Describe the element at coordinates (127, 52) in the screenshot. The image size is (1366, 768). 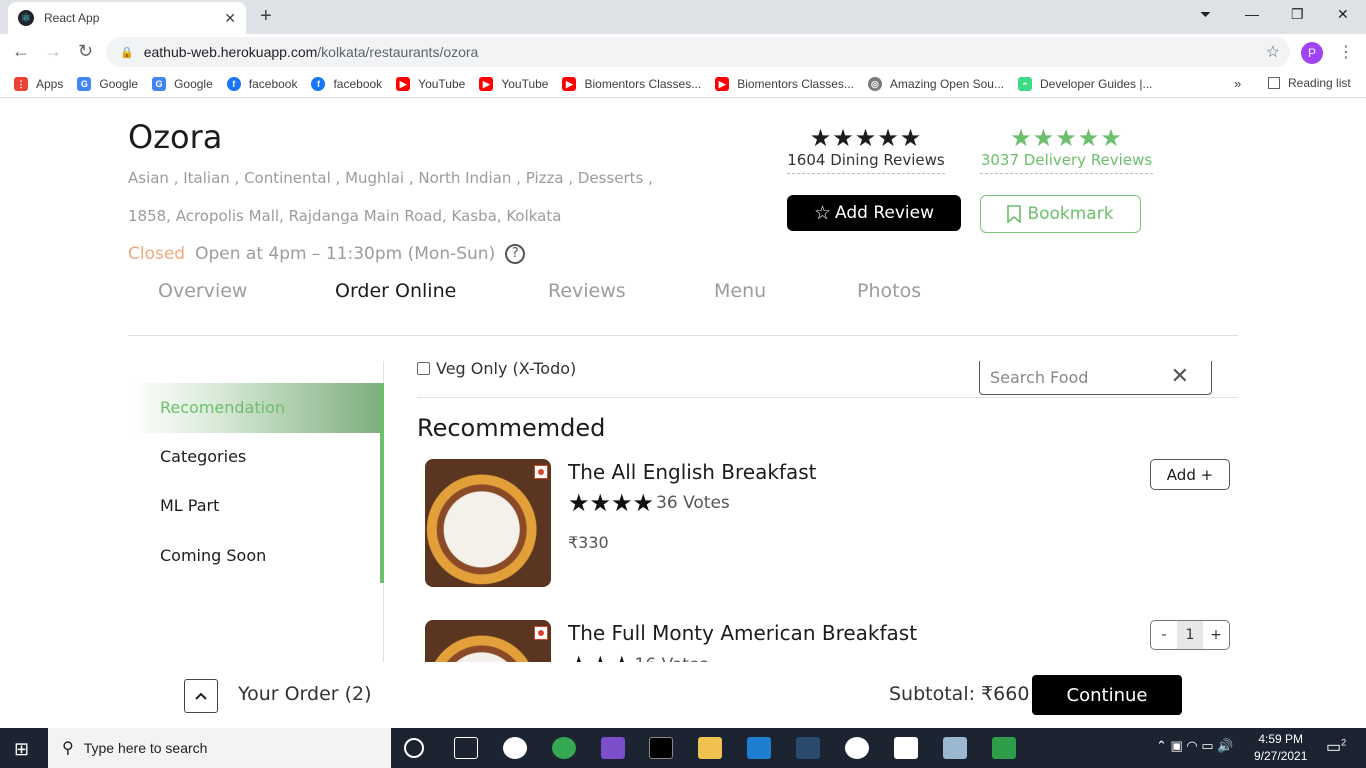
I see `lock-icon: 🔒` at that location.